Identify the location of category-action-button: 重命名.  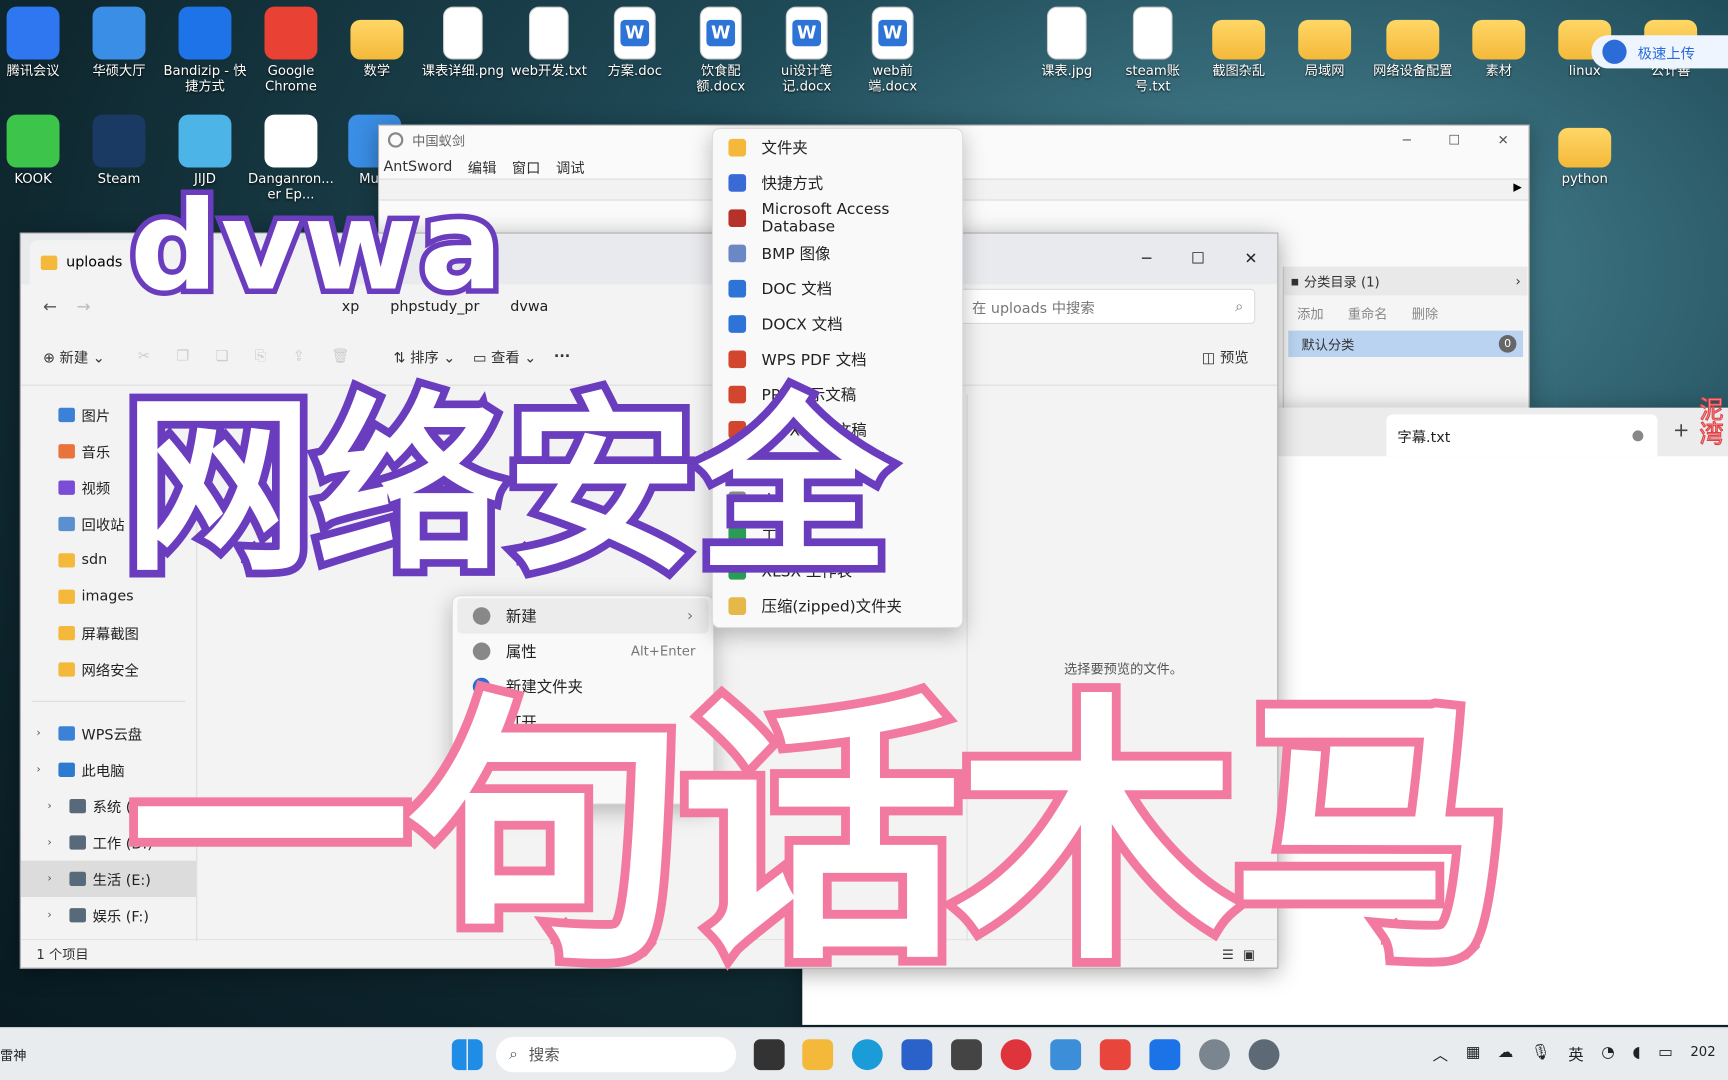
(1368, 313).